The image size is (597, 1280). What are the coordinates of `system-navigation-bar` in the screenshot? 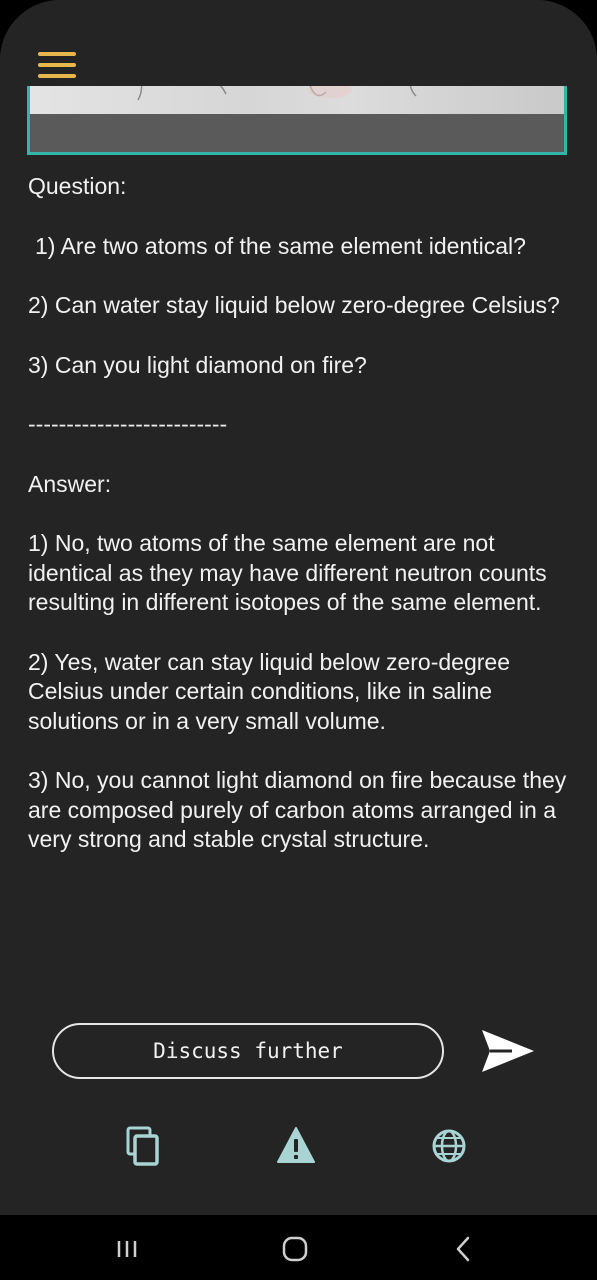 It's located at (298, 1247).